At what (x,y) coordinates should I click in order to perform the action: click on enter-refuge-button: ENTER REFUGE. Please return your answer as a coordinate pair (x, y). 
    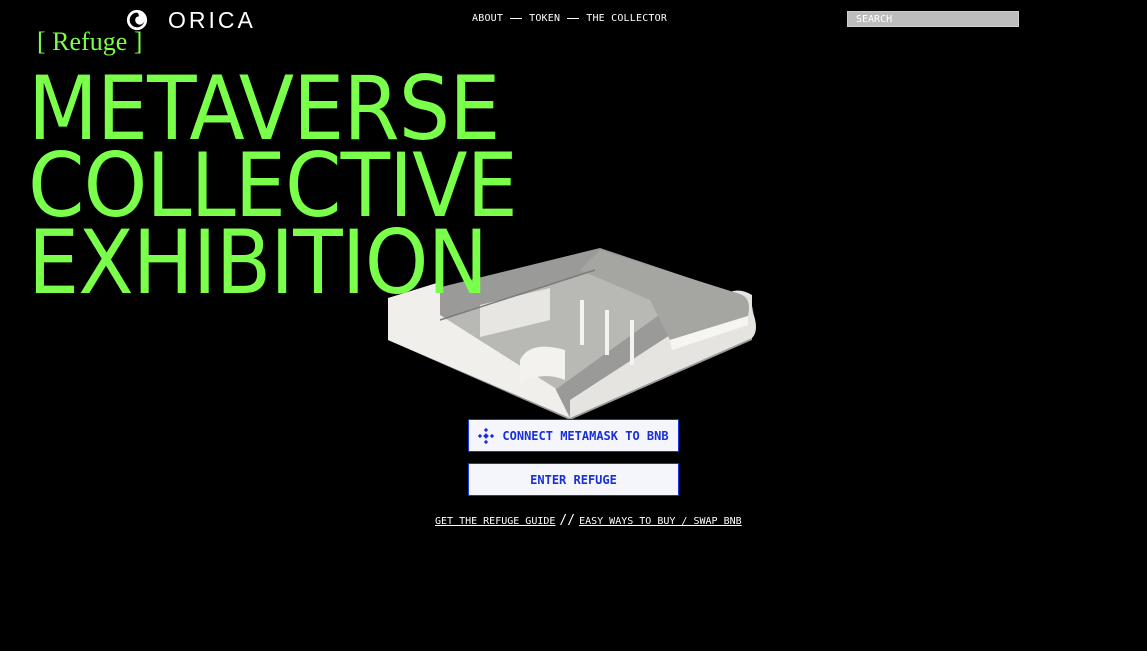
    Looking at the image, I should click on (573, 479).